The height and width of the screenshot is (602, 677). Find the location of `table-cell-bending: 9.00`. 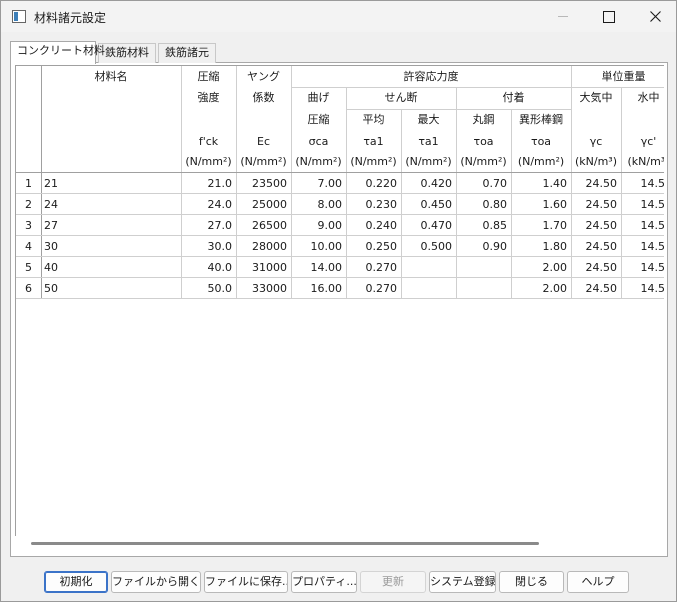

table-cell-bending: 9.00 is located at coordinates (318, 225).